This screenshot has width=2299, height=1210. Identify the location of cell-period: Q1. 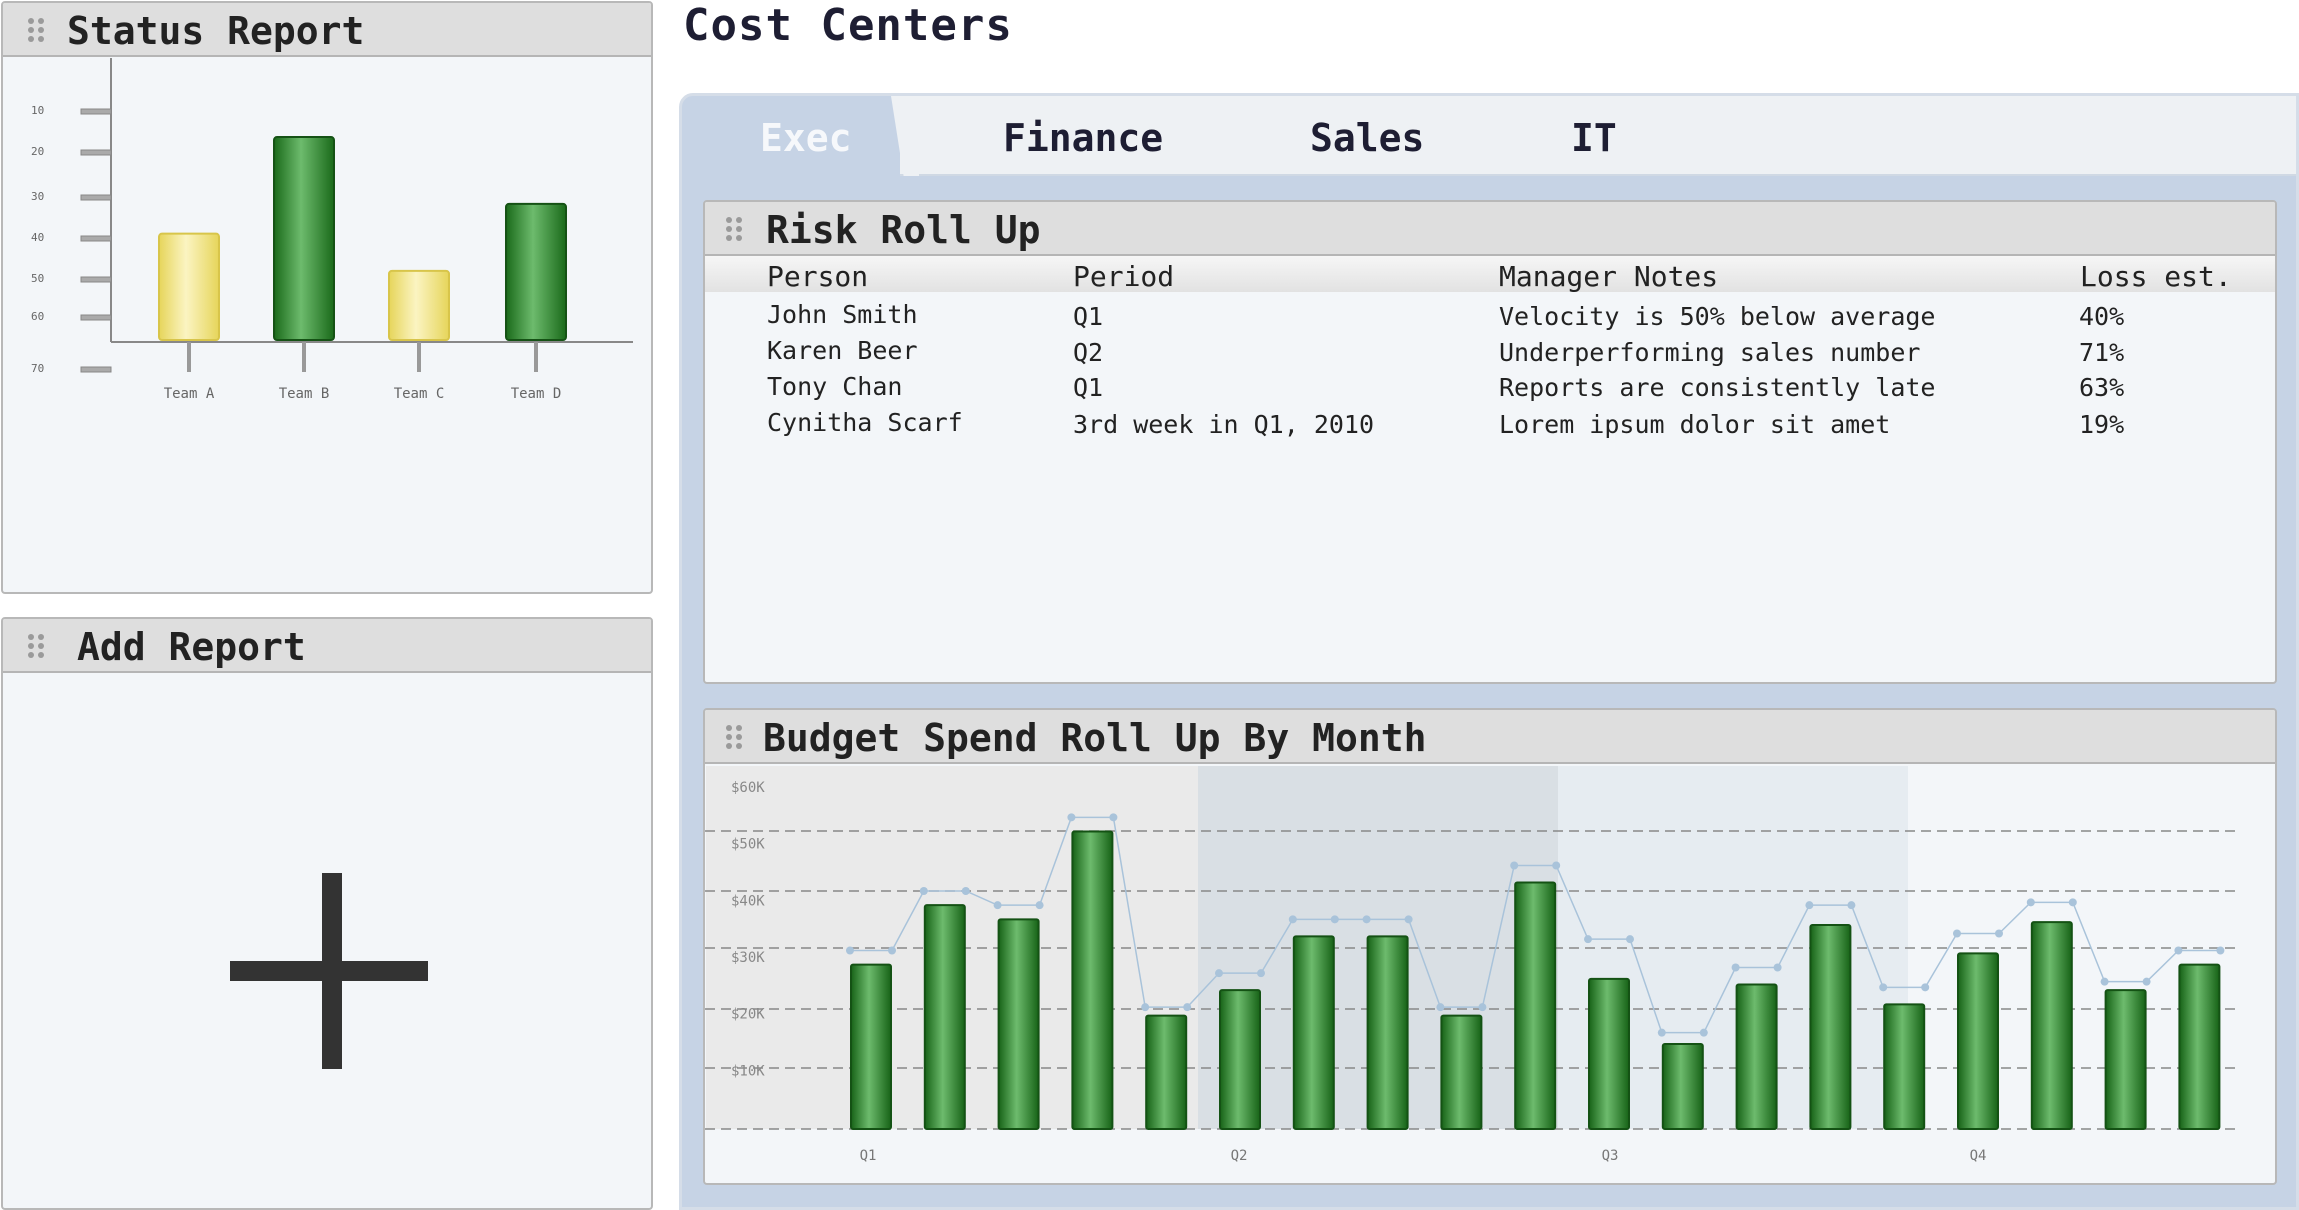
(1088, 316).